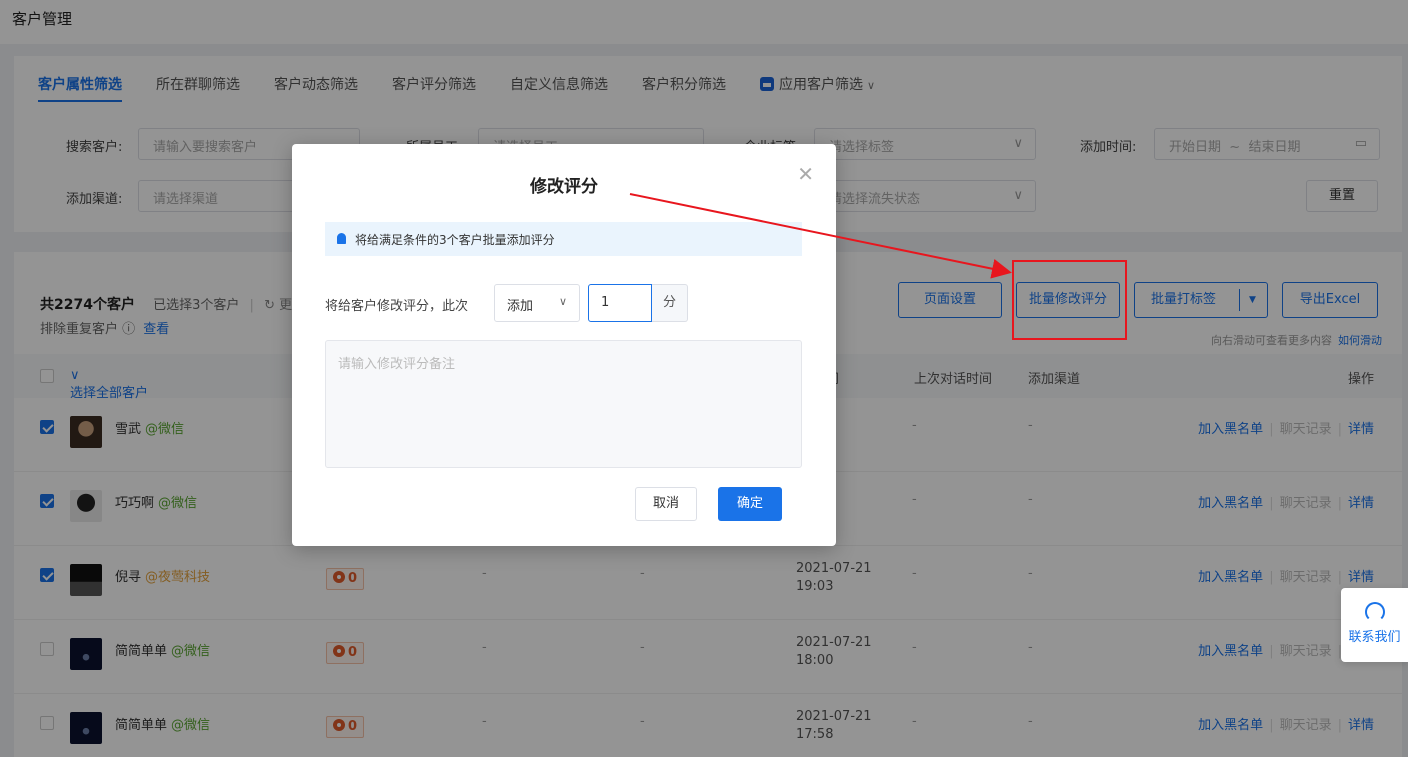 The image size is (1408, 757). I want to click on score-mode-select: 添加 ∨, so click(537, 303).